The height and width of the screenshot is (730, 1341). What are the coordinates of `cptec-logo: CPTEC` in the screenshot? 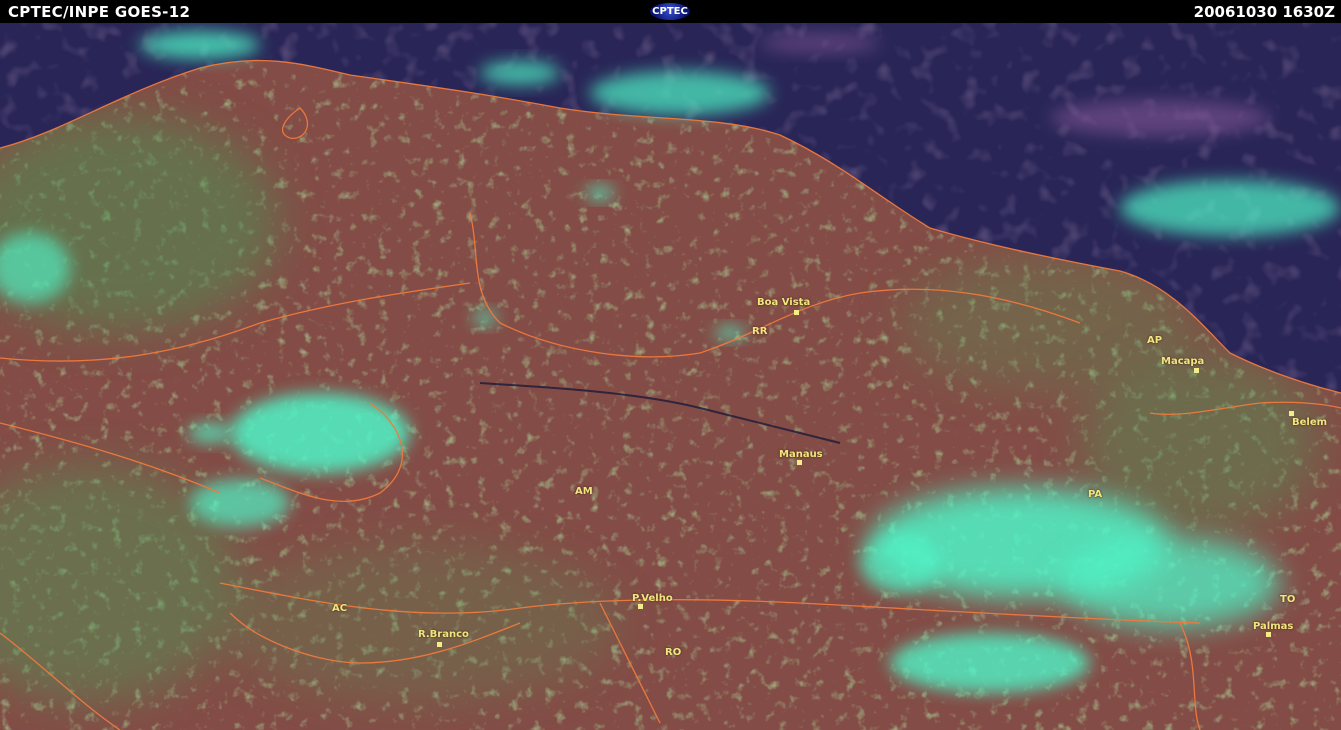 It's located at (670, 11).